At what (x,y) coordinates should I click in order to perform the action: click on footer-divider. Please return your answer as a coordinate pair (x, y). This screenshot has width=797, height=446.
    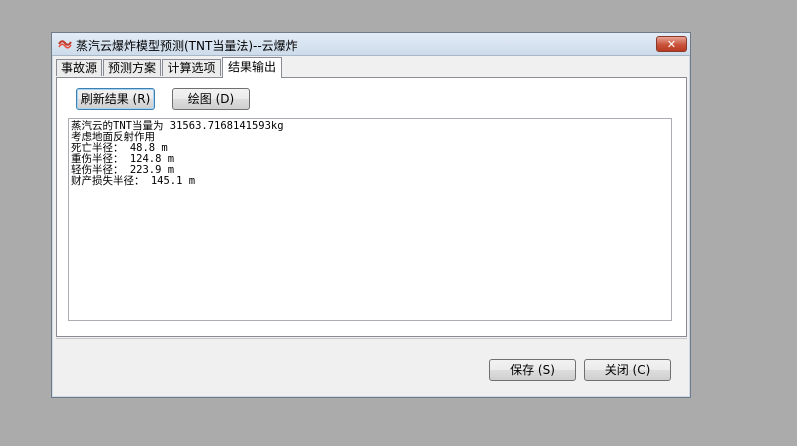
    Looking at the image, I should click on (371, 338).